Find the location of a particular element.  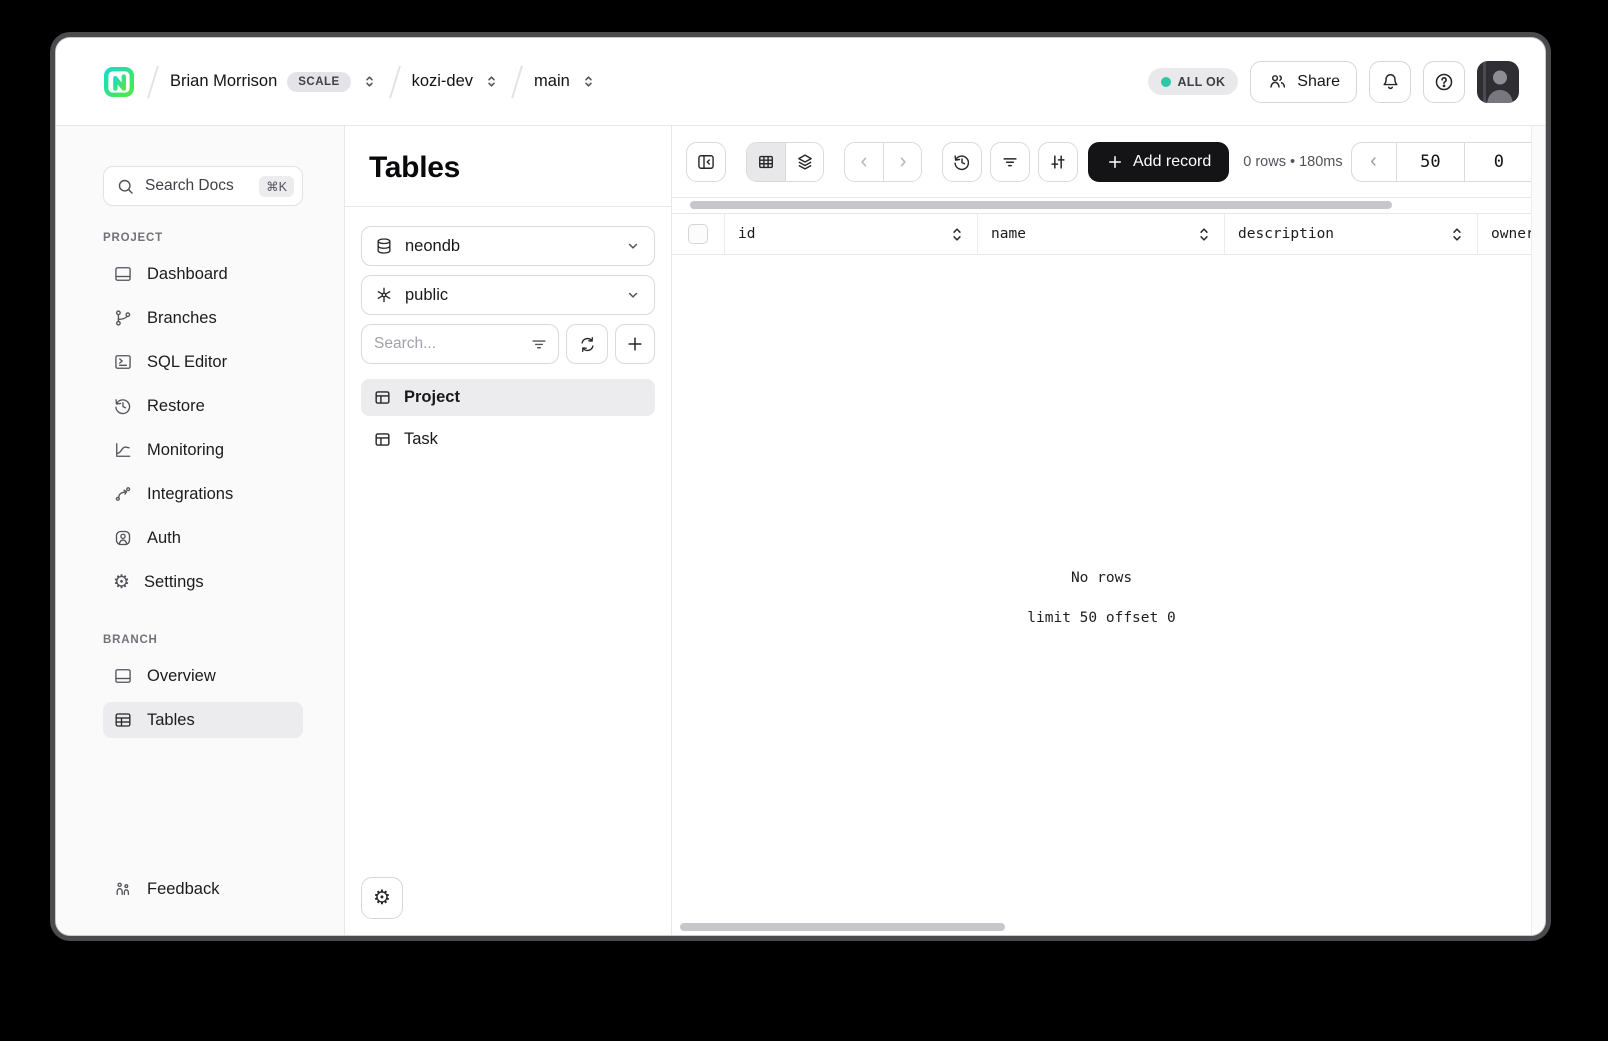

filter-button is located at coordinates (1010, 161).